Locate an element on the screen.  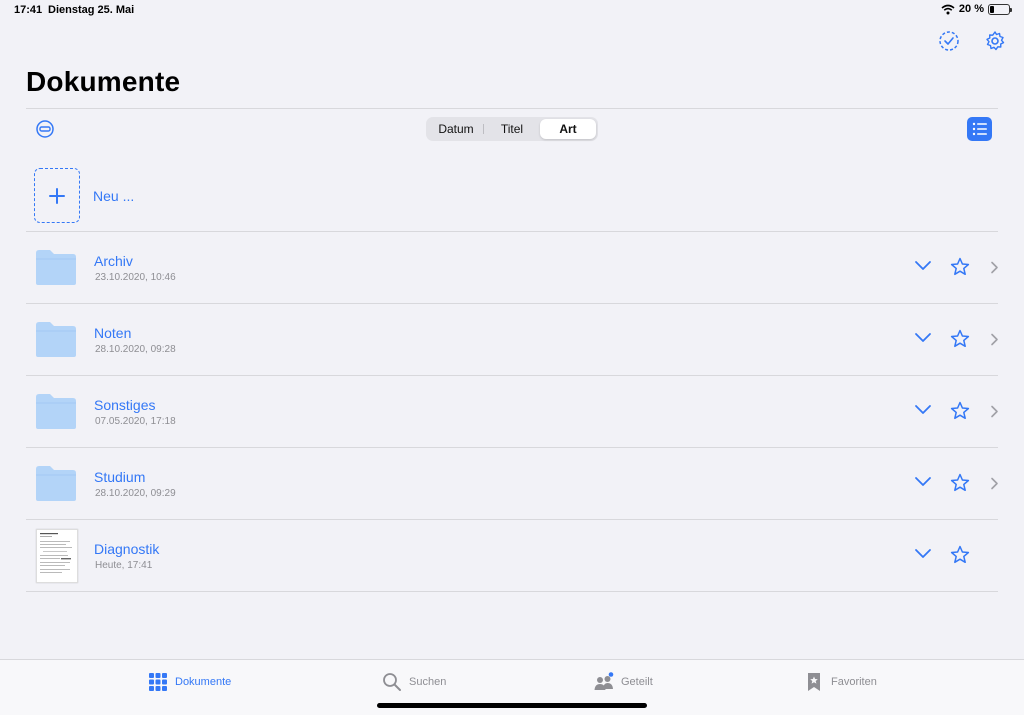
tab-label: Dokumente is located at coordinates (203, 682).